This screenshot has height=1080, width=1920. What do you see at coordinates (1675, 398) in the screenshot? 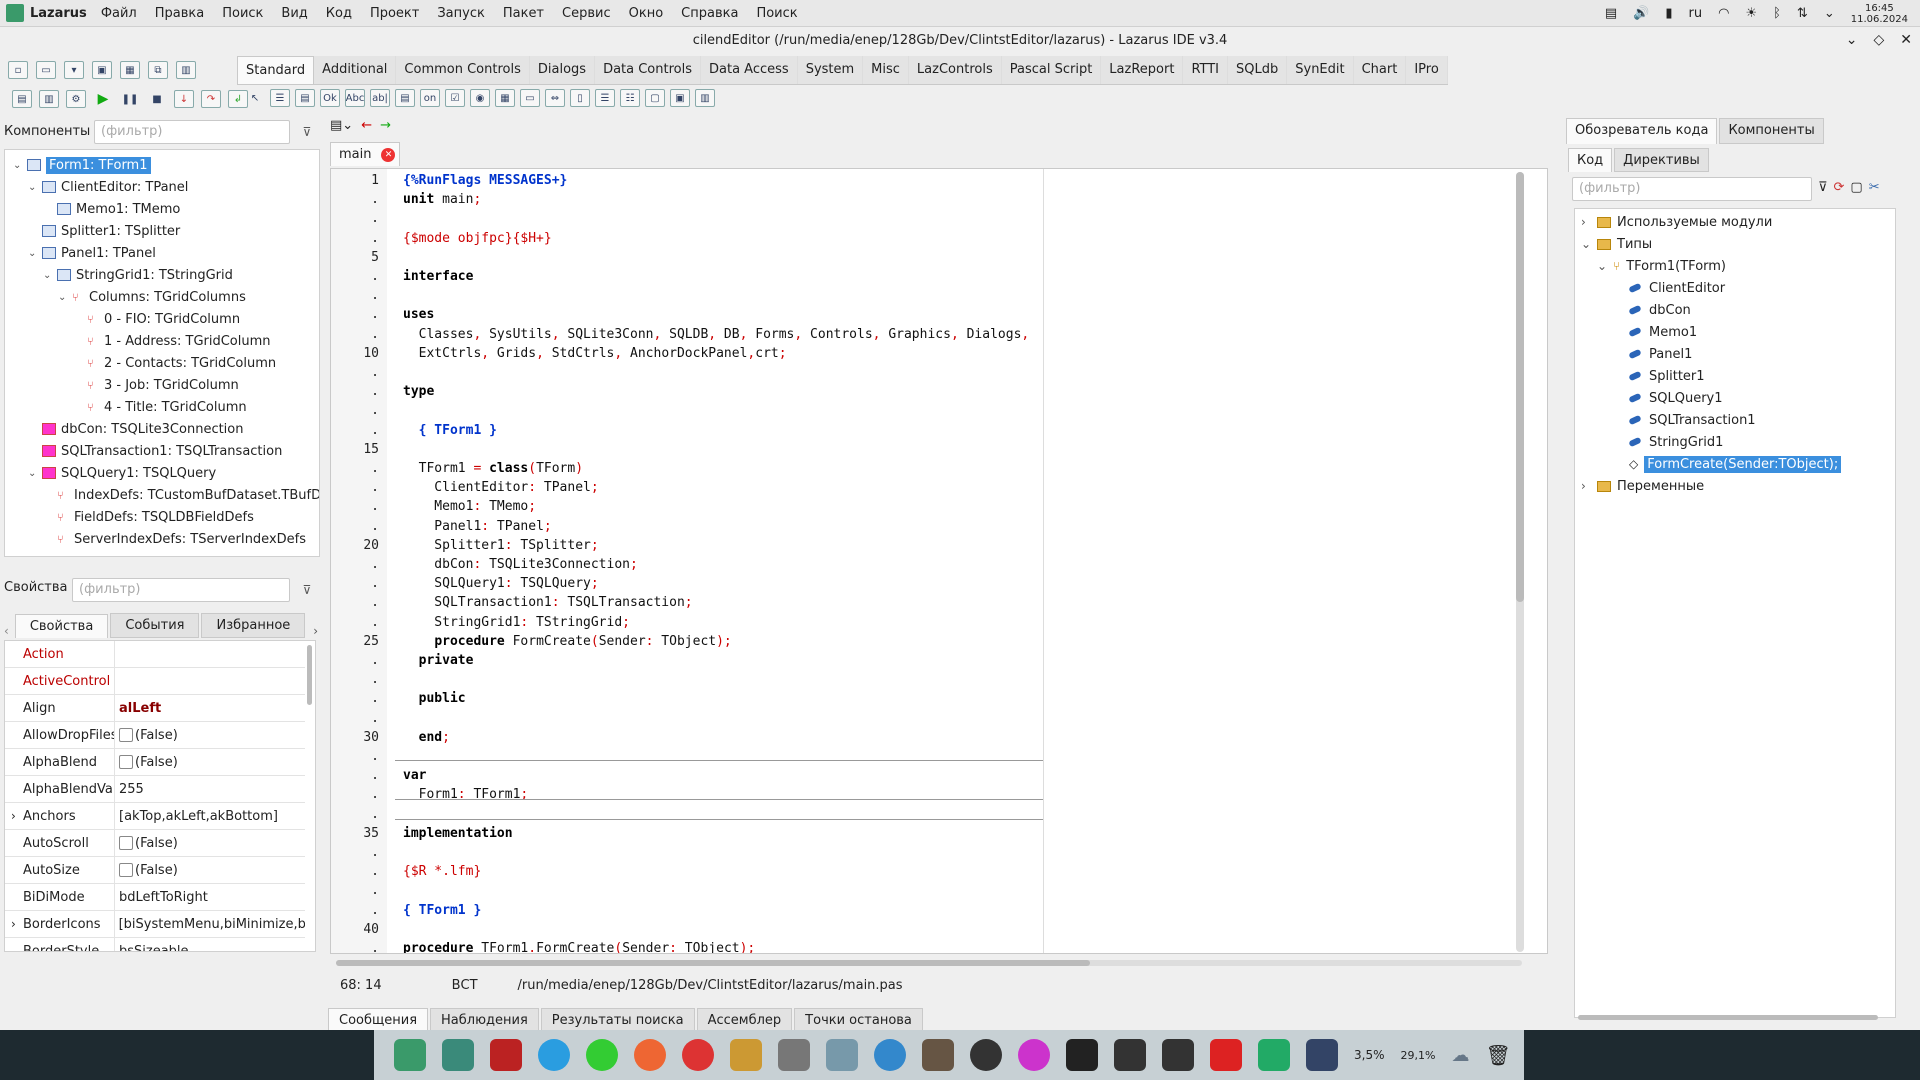
I see `explorer-item: SQLQuery1` at bounding box center [1675, 398].